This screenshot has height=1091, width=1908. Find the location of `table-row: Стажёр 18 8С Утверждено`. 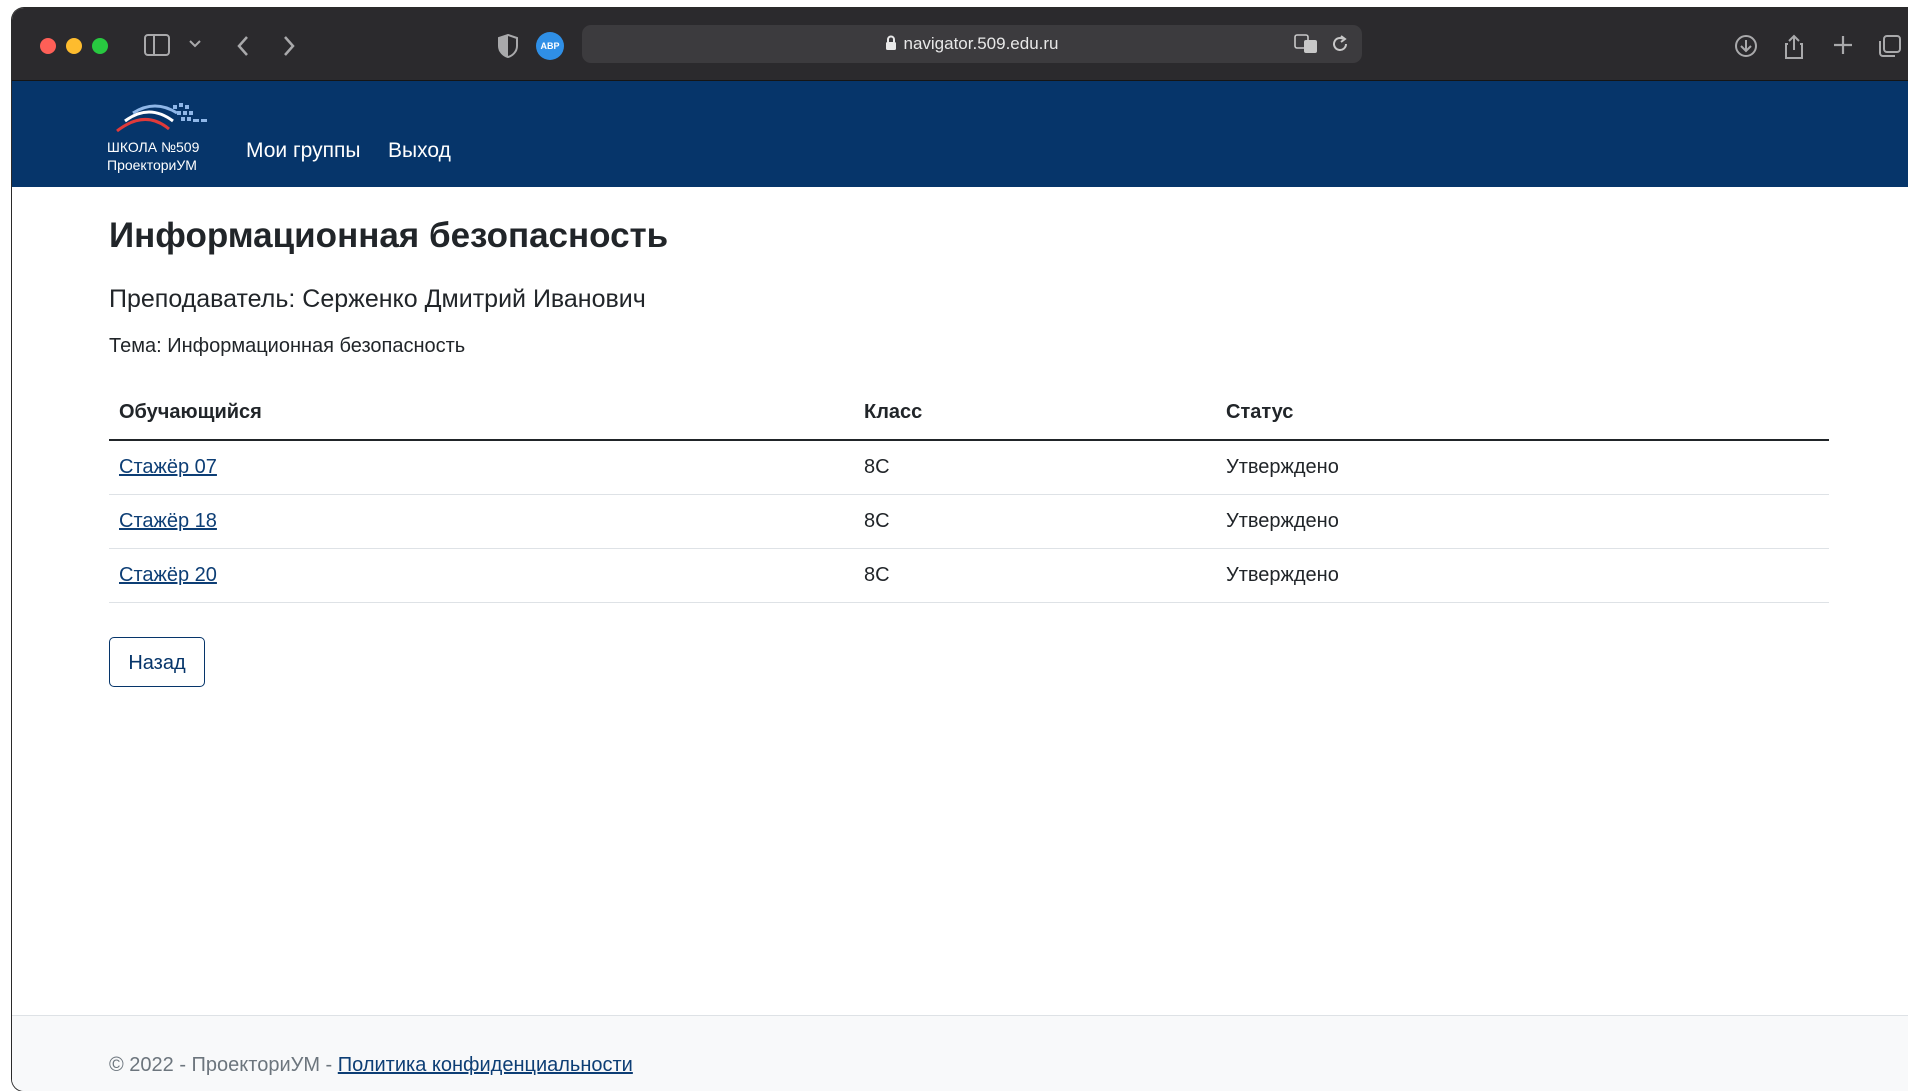

table-row: Стажёр 18 8С Утверждено is located at coordinates (969, 521).